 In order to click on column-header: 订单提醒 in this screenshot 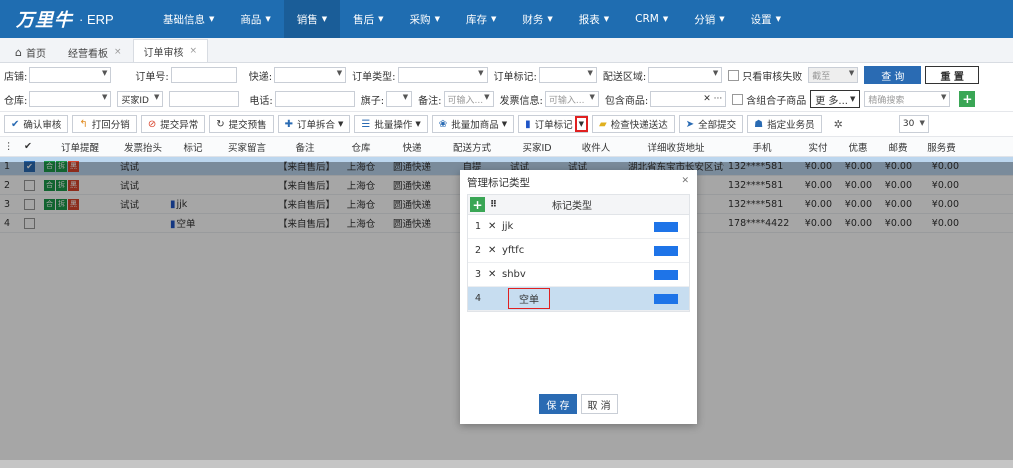, I will do `click(78, 147)`.